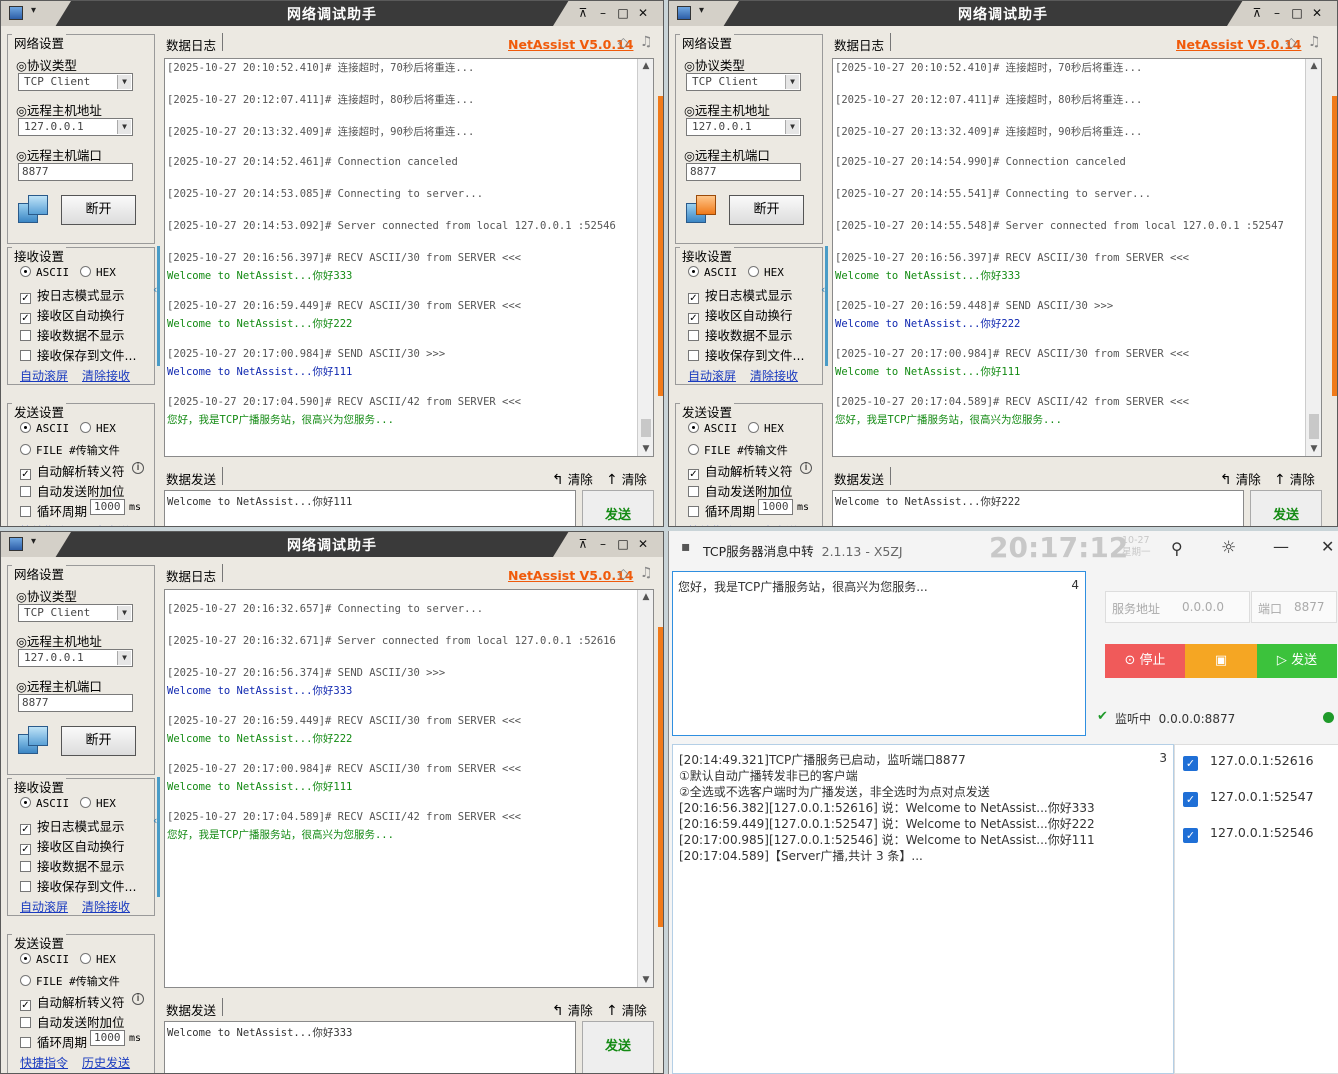 The image size is (1338, 1074). Describe the element at coordinates (1228, 548) in the screenshot. I see `theme-icon: ☼` at that location.